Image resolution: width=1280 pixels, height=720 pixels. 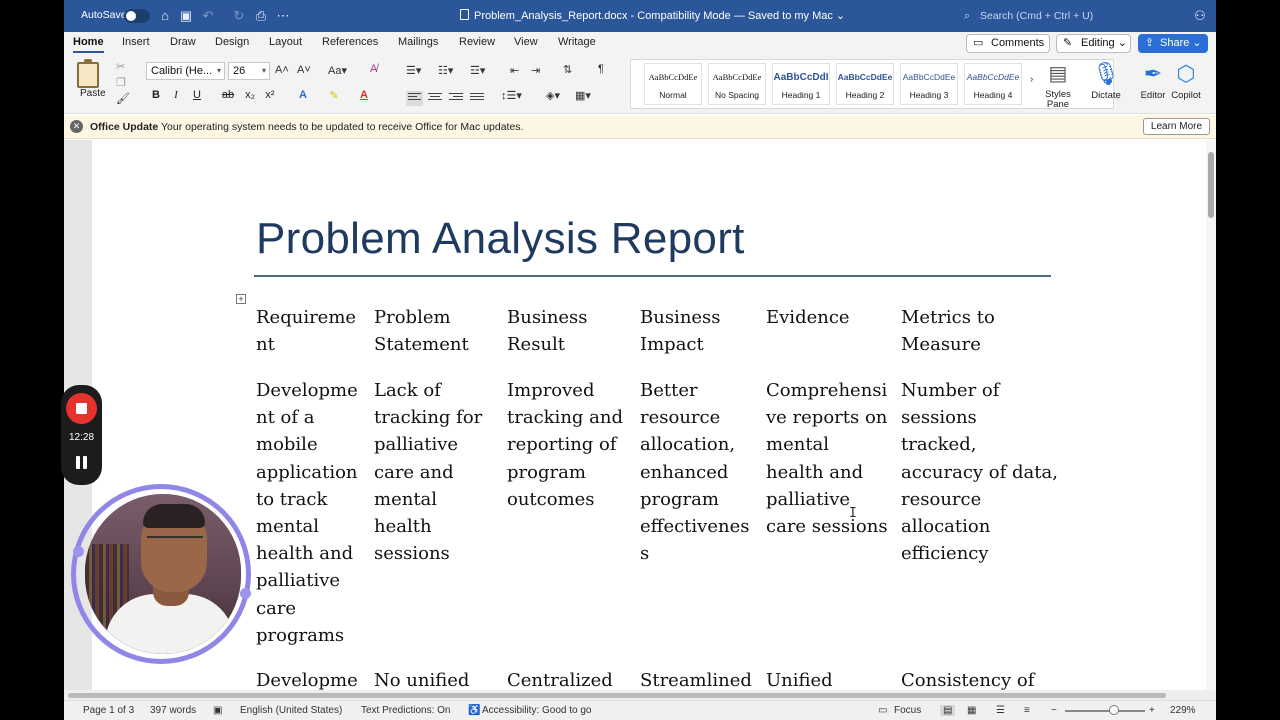 What do you see at coordinates (948, 710) in the screenshot?
I see `print-layout-icon: ▤` at bounding box center [948, 710].